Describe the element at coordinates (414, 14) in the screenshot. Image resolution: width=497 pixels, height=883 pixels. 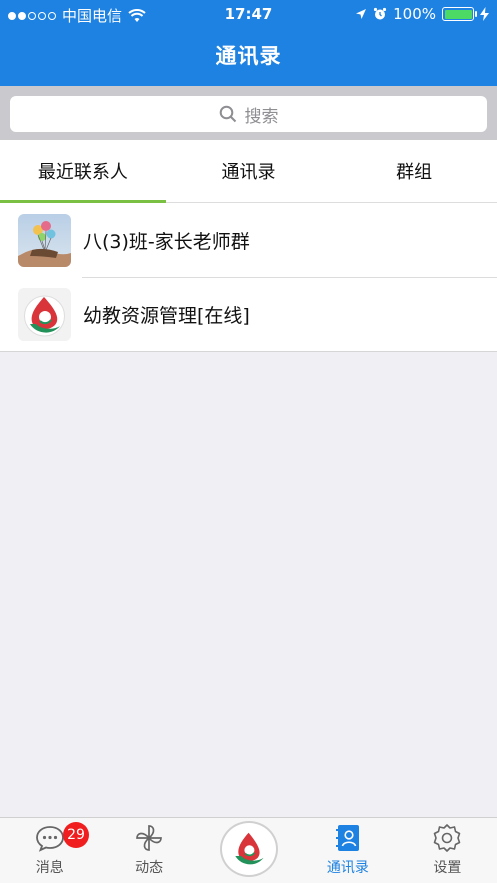
I see `battery-percent: 100%` at that location.